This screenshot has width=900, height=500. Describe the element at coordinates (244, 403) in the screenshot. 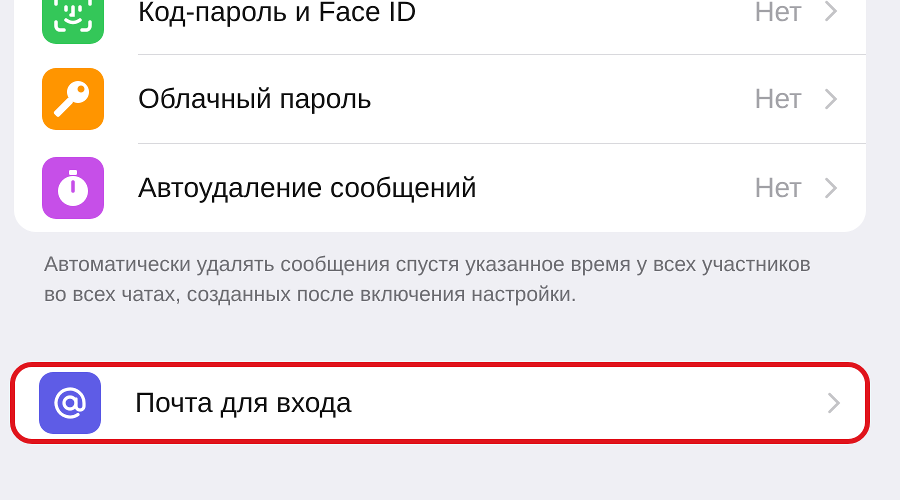

I see `row-label: Почта для входа` at that location.